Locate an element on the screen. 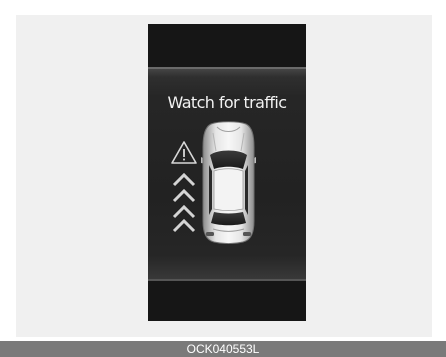  caption-bar: OCK040553L is located at coordinates (223, 349).